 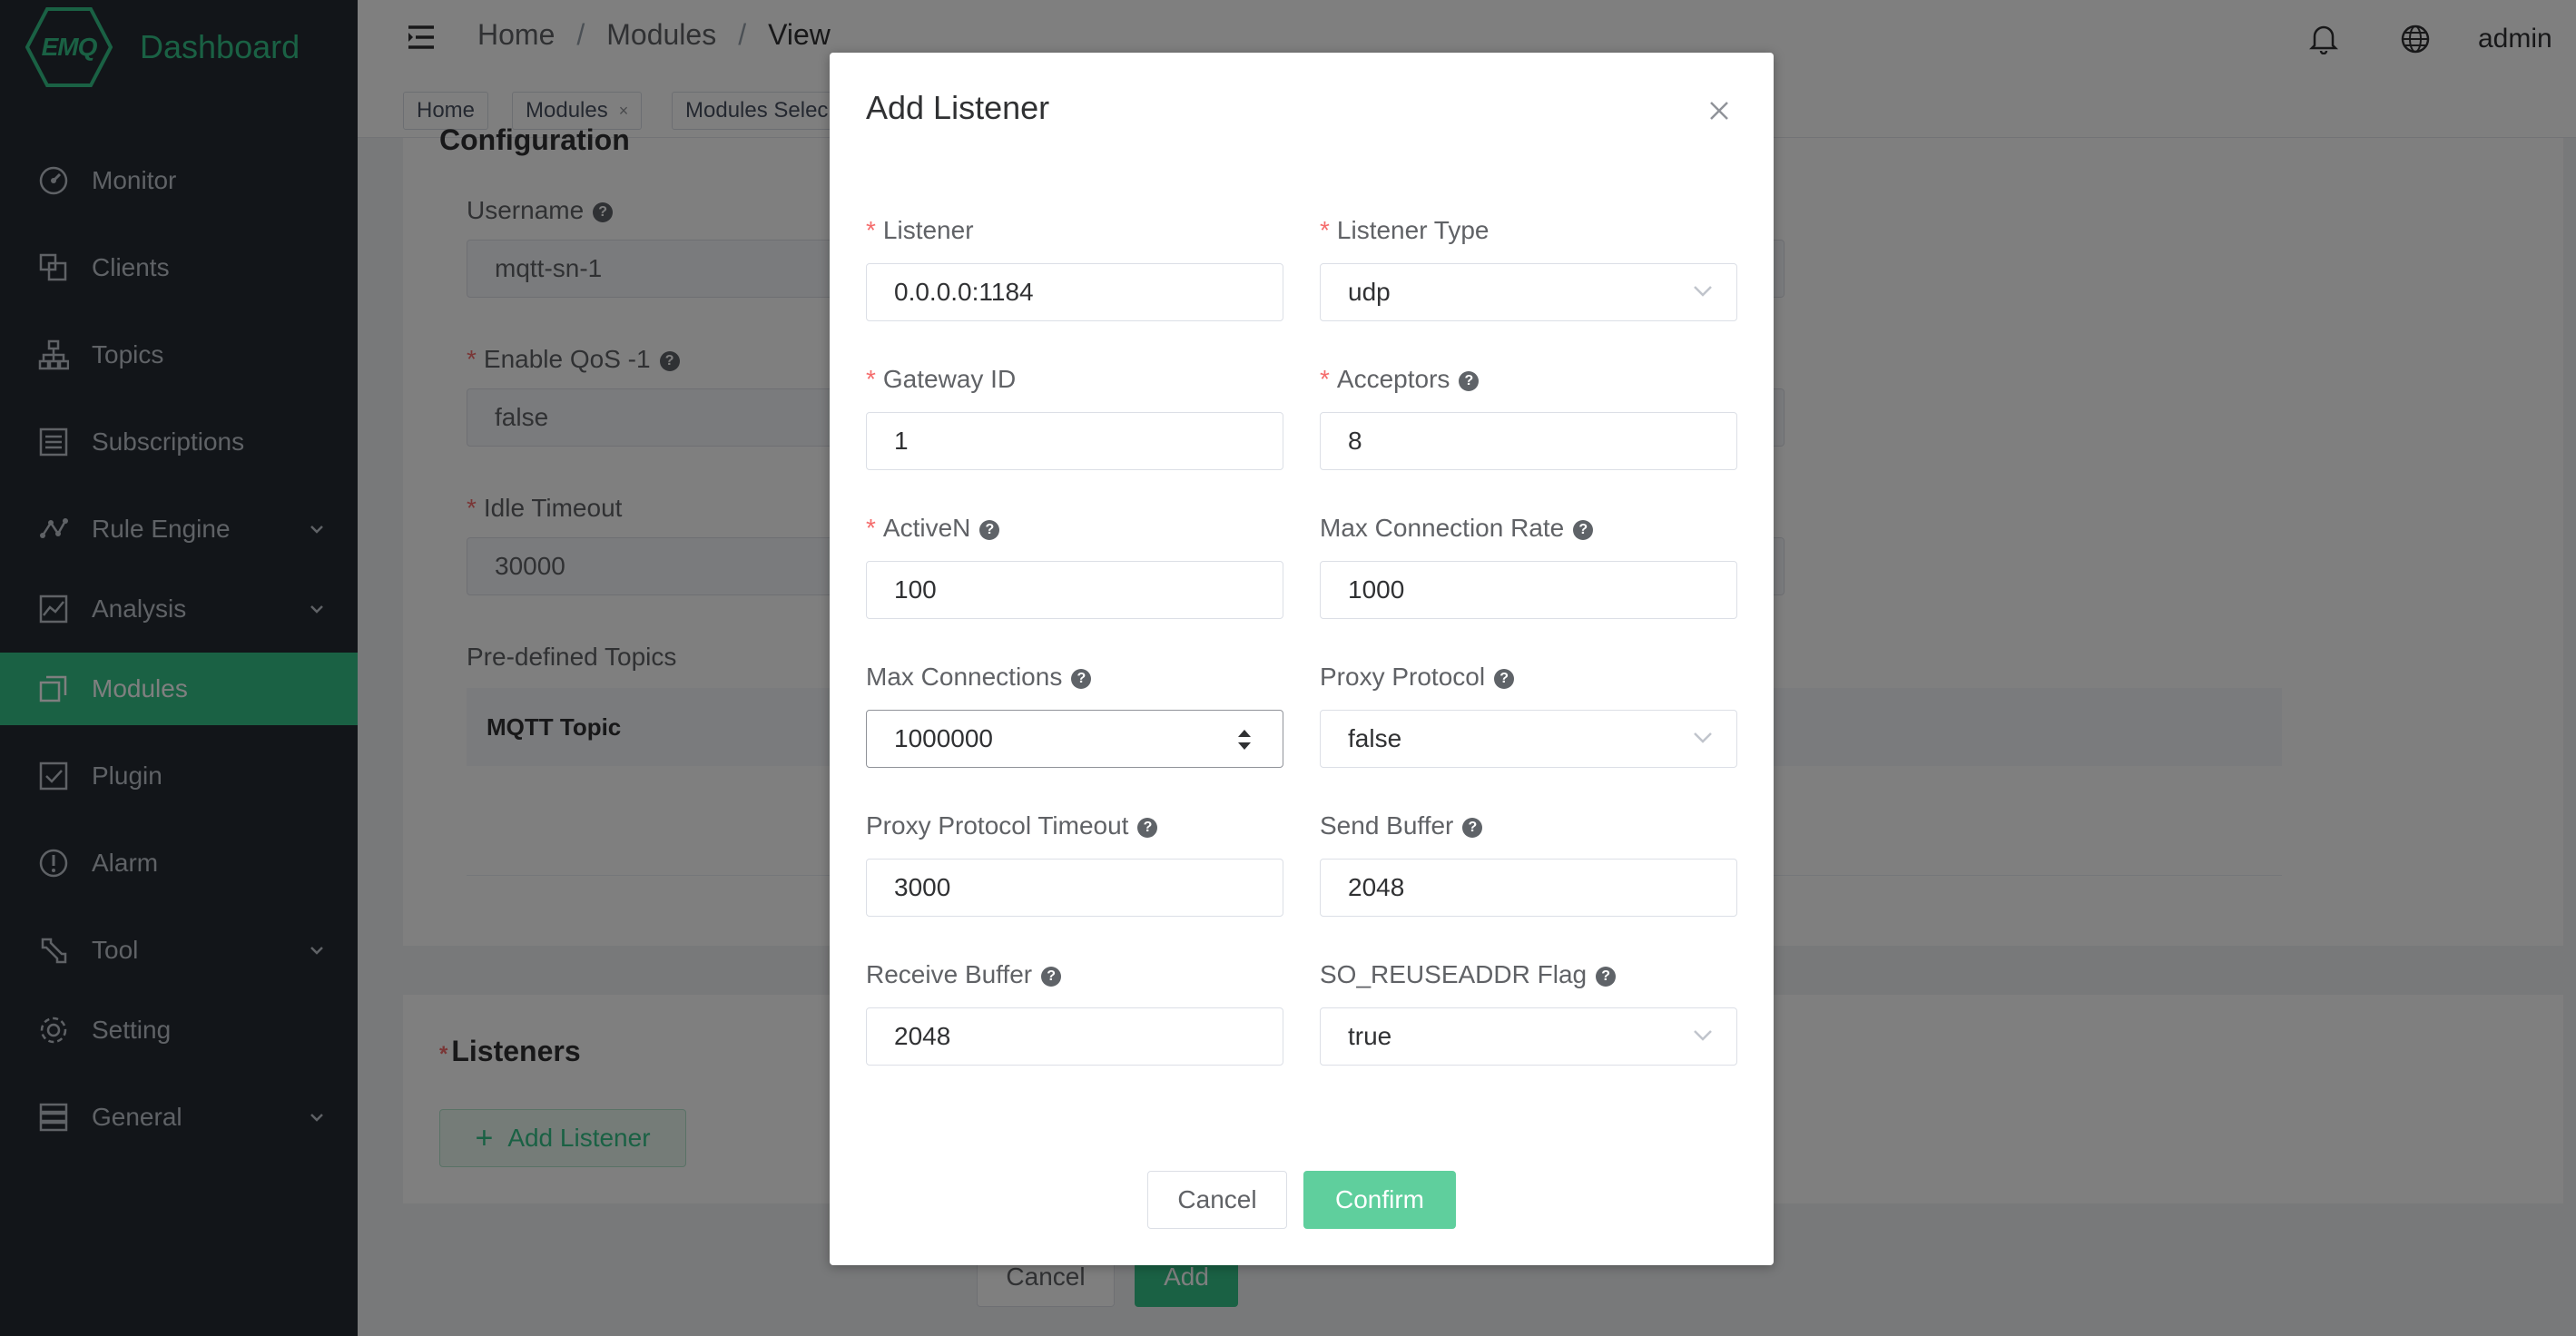 What do you see at coordinates (964, 677) in the screenshot?
I see `max-connections-label-text: Max Connections` at bounding box center [964, 677].